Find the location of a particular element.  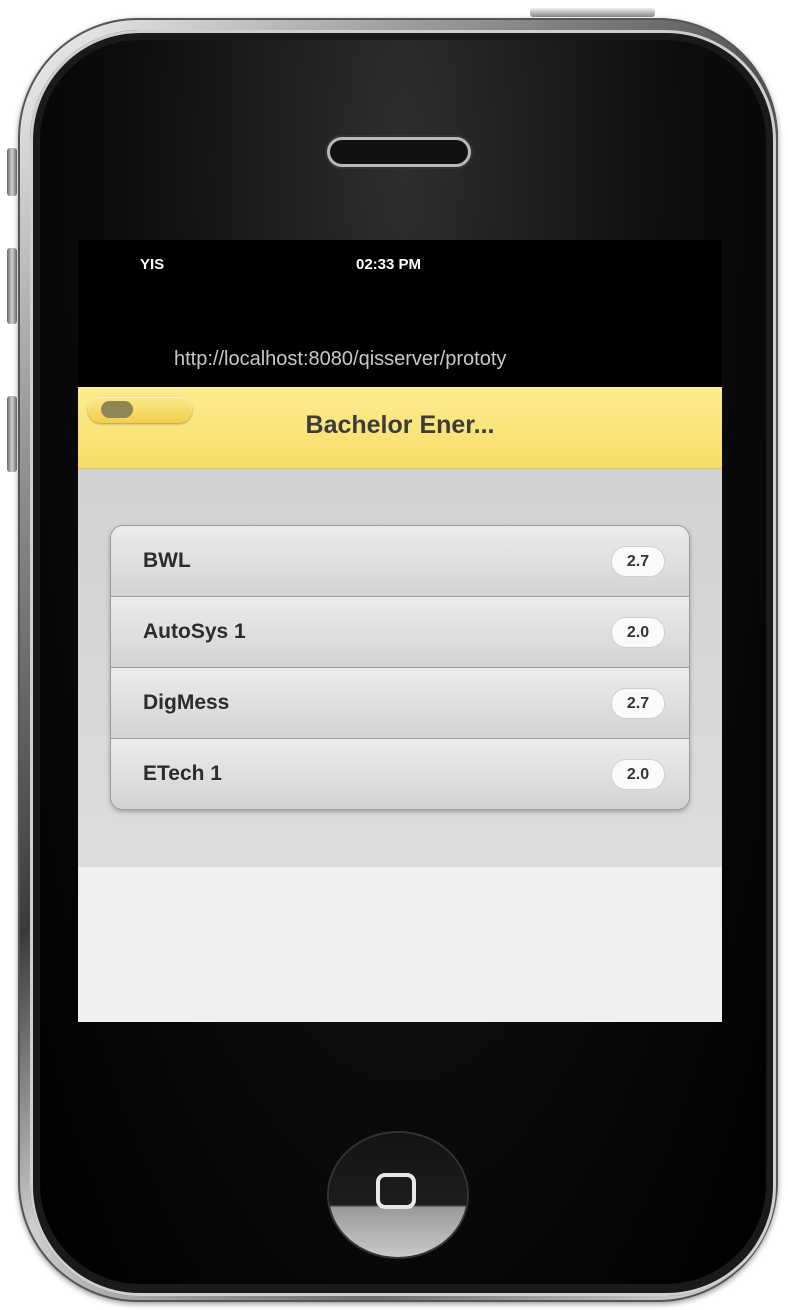

home-square-icon is located at coordinates (396, 1191).